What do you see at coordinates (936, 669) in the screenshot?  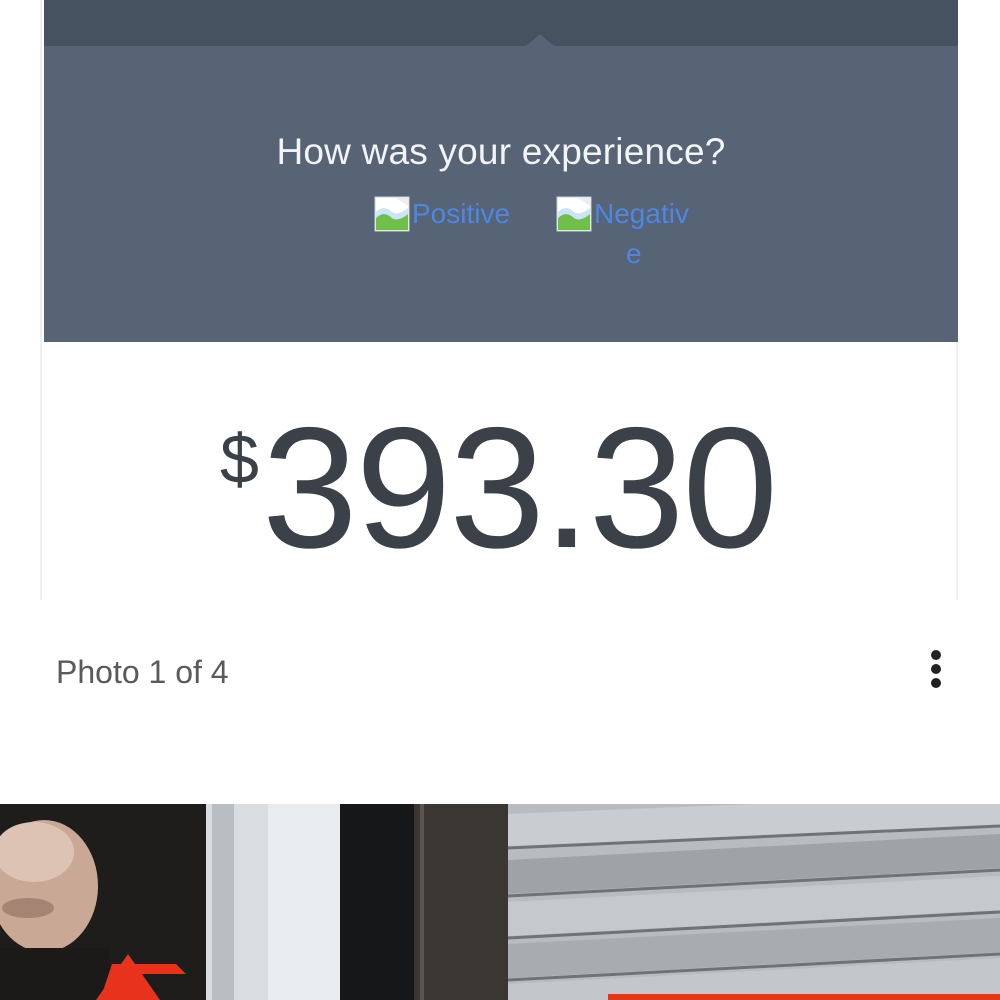 I see `more-vertical-icon` at bounding box center [936, 669].